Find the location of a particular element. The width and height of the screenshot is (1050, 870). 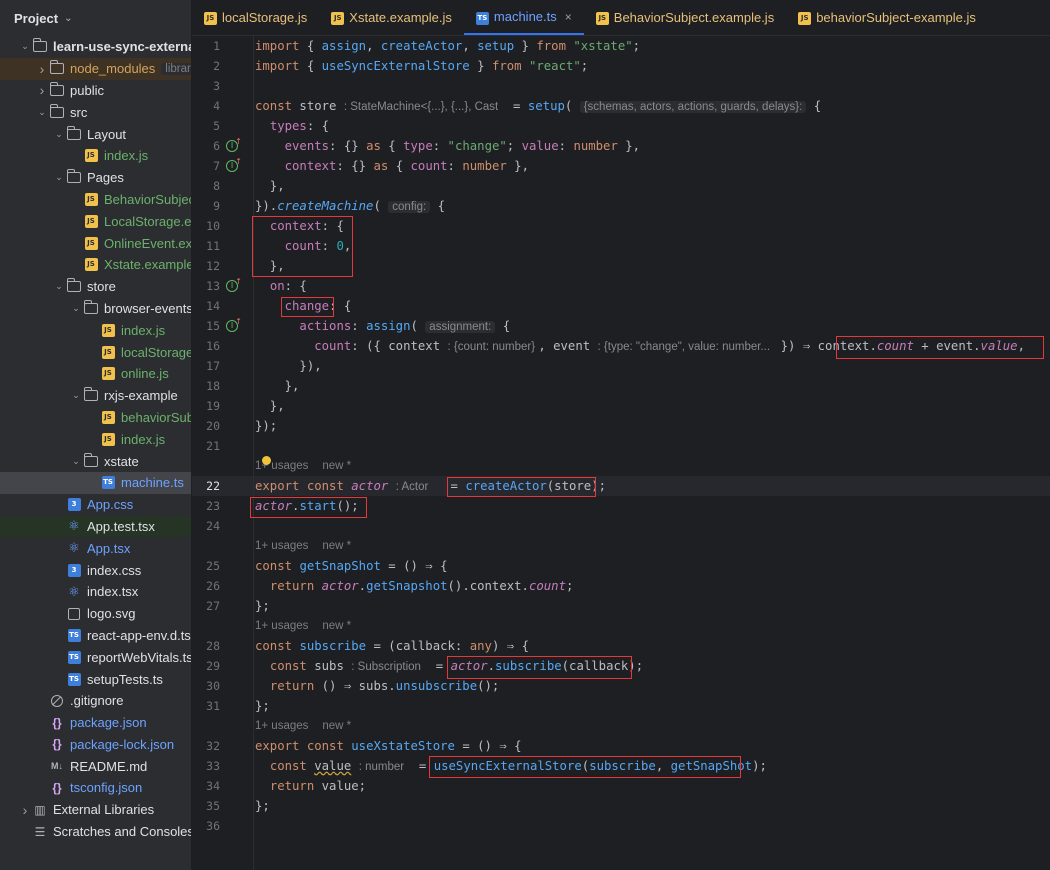

tree-item: logo.svg is located at coordinates (95, 614).